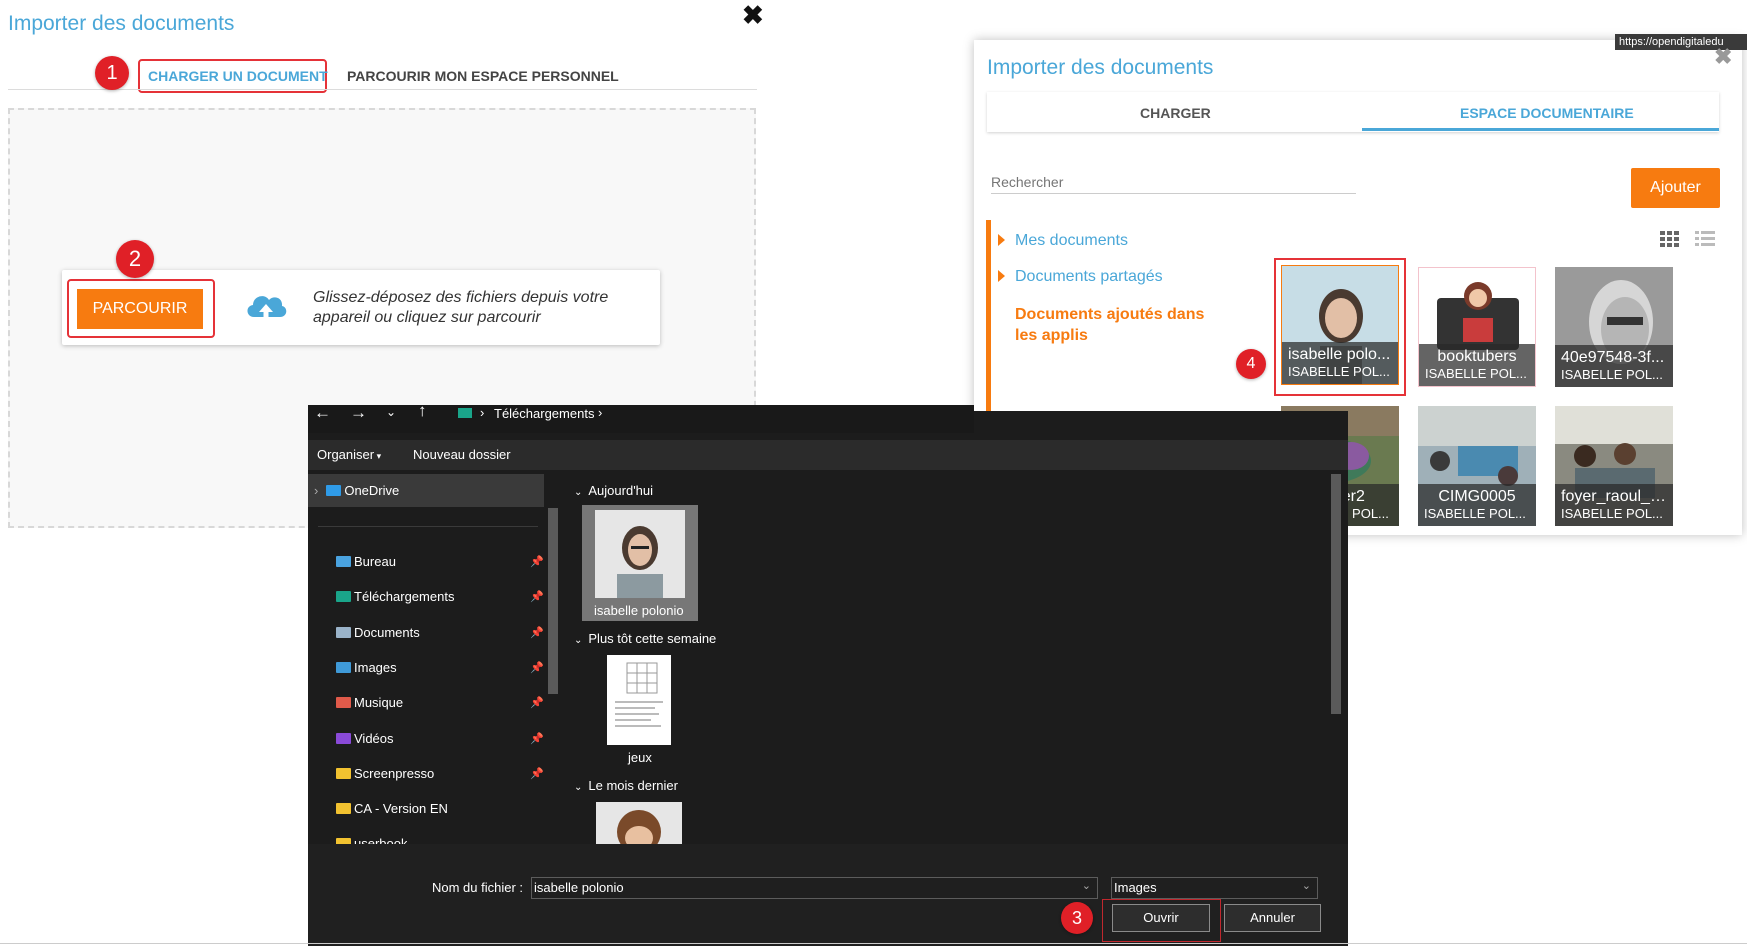  What do you see at coordinates (1705, 241) in the screenshot?
I see `list-view-icon` at bounding box center [1705, 241].